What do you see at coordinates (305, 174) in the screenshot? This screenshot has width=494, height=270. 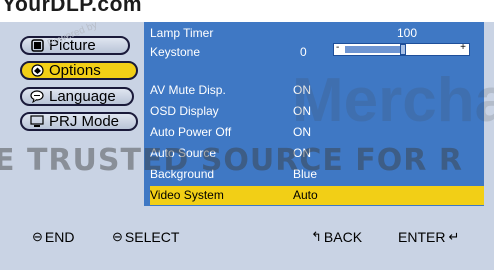 I see `setting-value: Blue` at bounding box center [305, 174].